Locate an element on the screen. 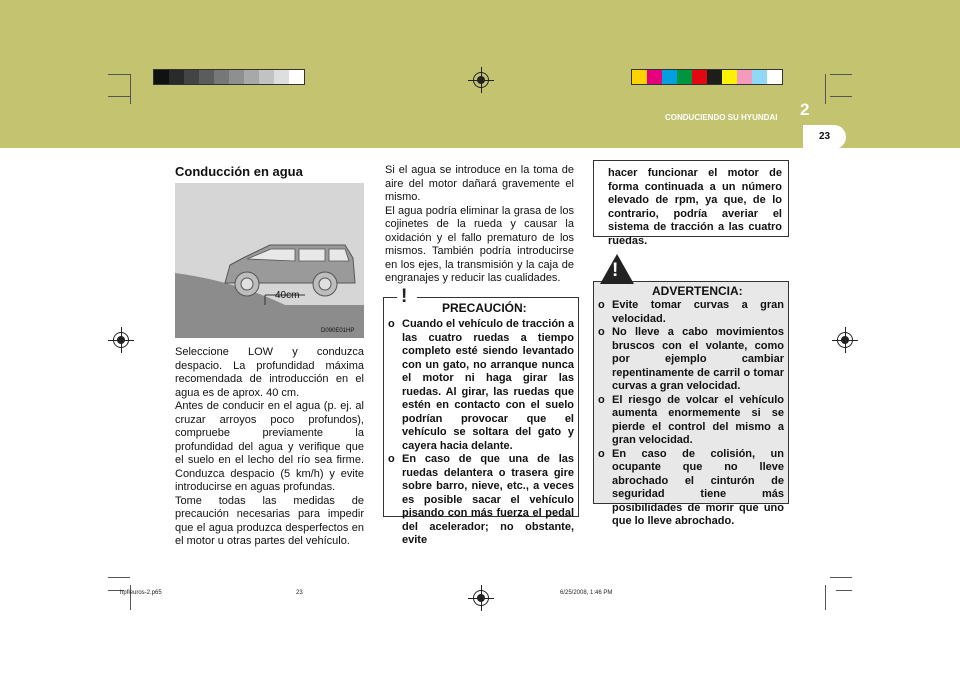  page-number: 23 is located at coordinates (824, 136).